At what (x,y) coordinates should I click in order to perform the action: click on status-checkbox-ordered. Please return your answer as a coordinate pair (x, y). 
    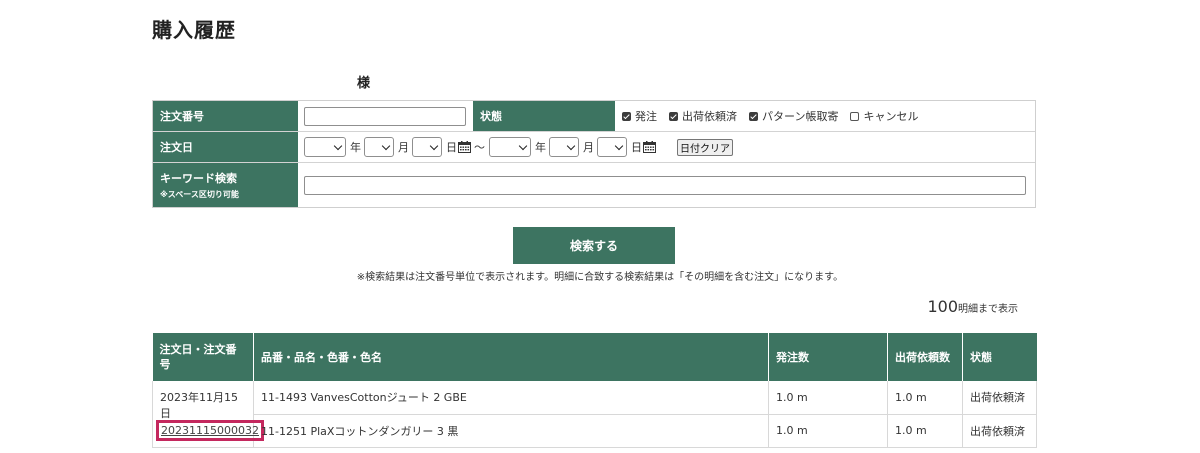
    Looking at the image, I should click on (626, 116).